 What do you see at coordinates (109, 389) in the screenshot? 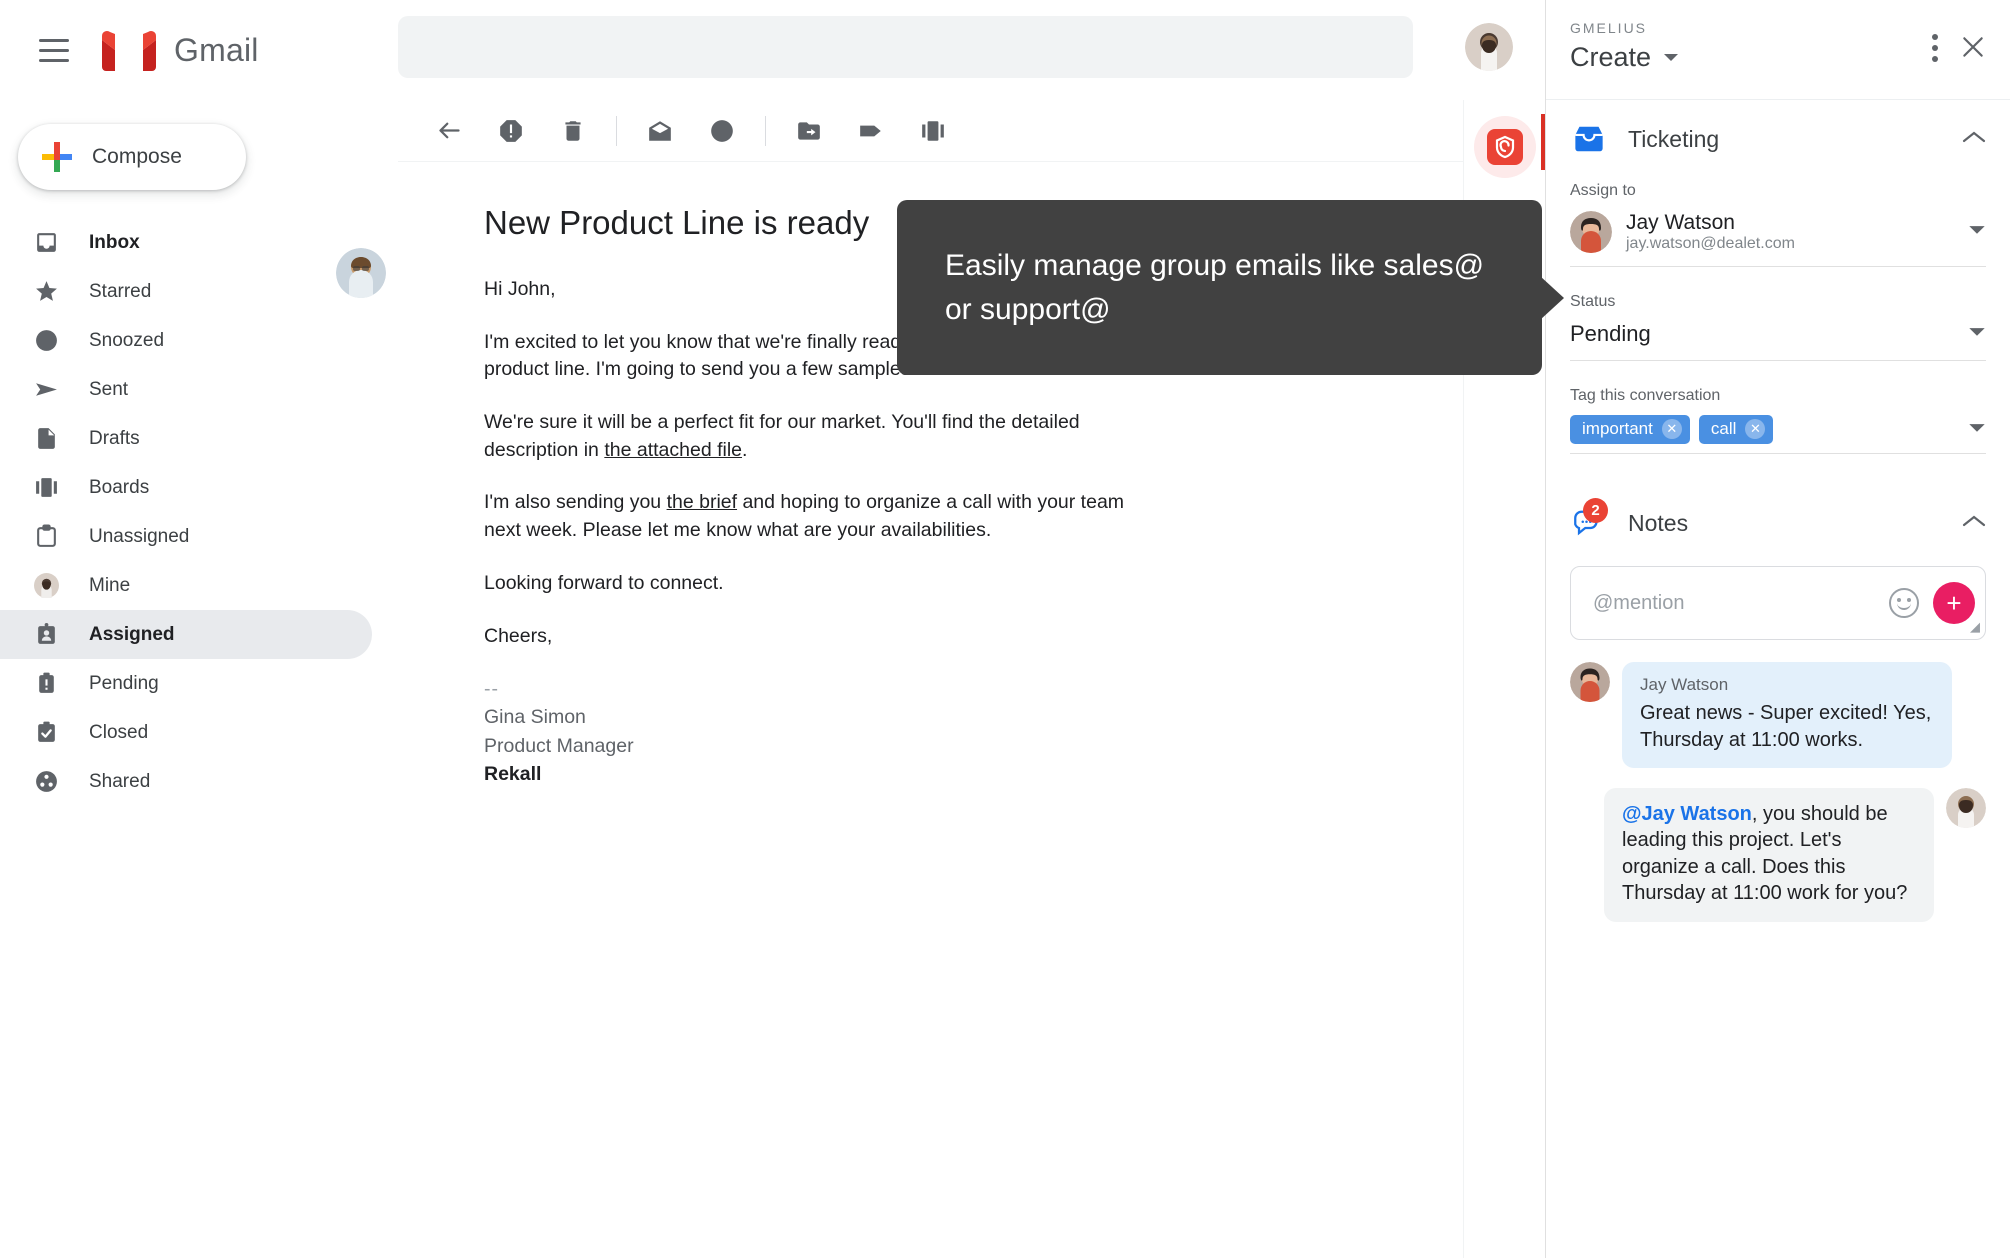
I see `sidebar-item-label: Sent` at bounding box center [109, 389].